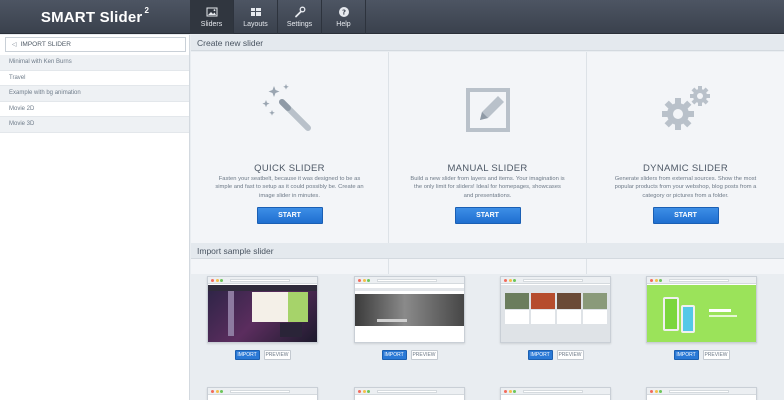 This screenshot has height=400, width=784. What do you see at coordinates (299, 24) in the screenshot?
I see `nav-label: Settings` at bounding box center [299, 24].